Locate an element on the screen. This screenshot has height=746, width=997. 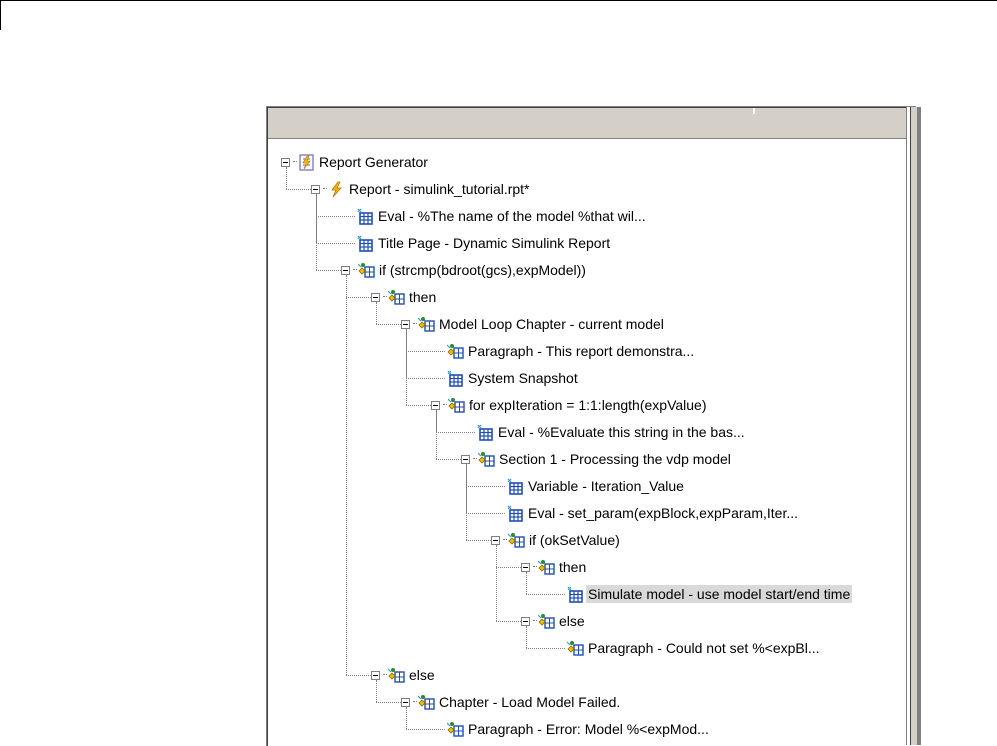
report-generator-icon is located at coordinates (306, 162).